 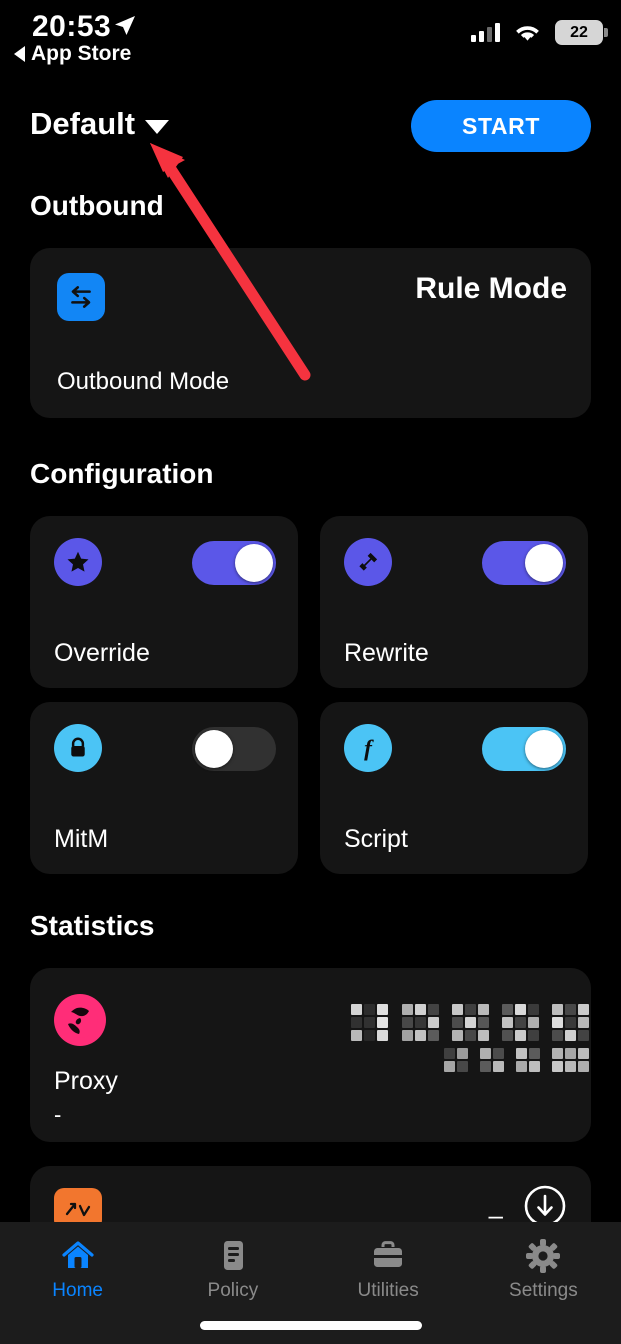 I want to click on profile-dropdown: Default, so click(x=100, y=124).